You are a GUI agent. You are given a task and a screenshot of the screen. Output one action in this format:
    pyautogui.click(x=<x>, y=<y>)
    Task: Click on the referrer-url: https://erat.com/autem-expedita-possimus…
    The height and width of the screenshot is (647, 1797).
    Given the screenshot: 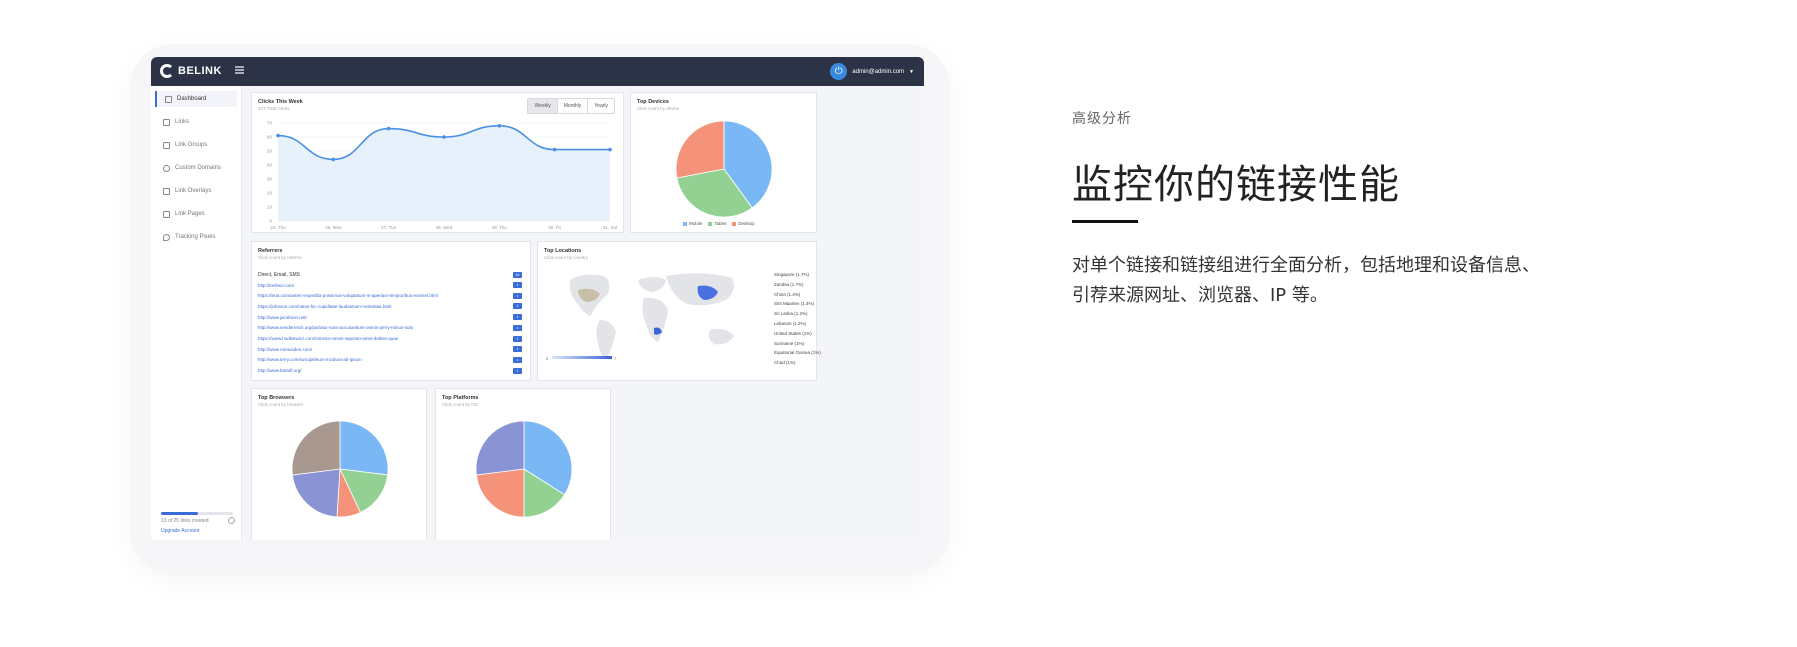 What is the action you would take?
    pyautogui.click(x=348, y=295)
    